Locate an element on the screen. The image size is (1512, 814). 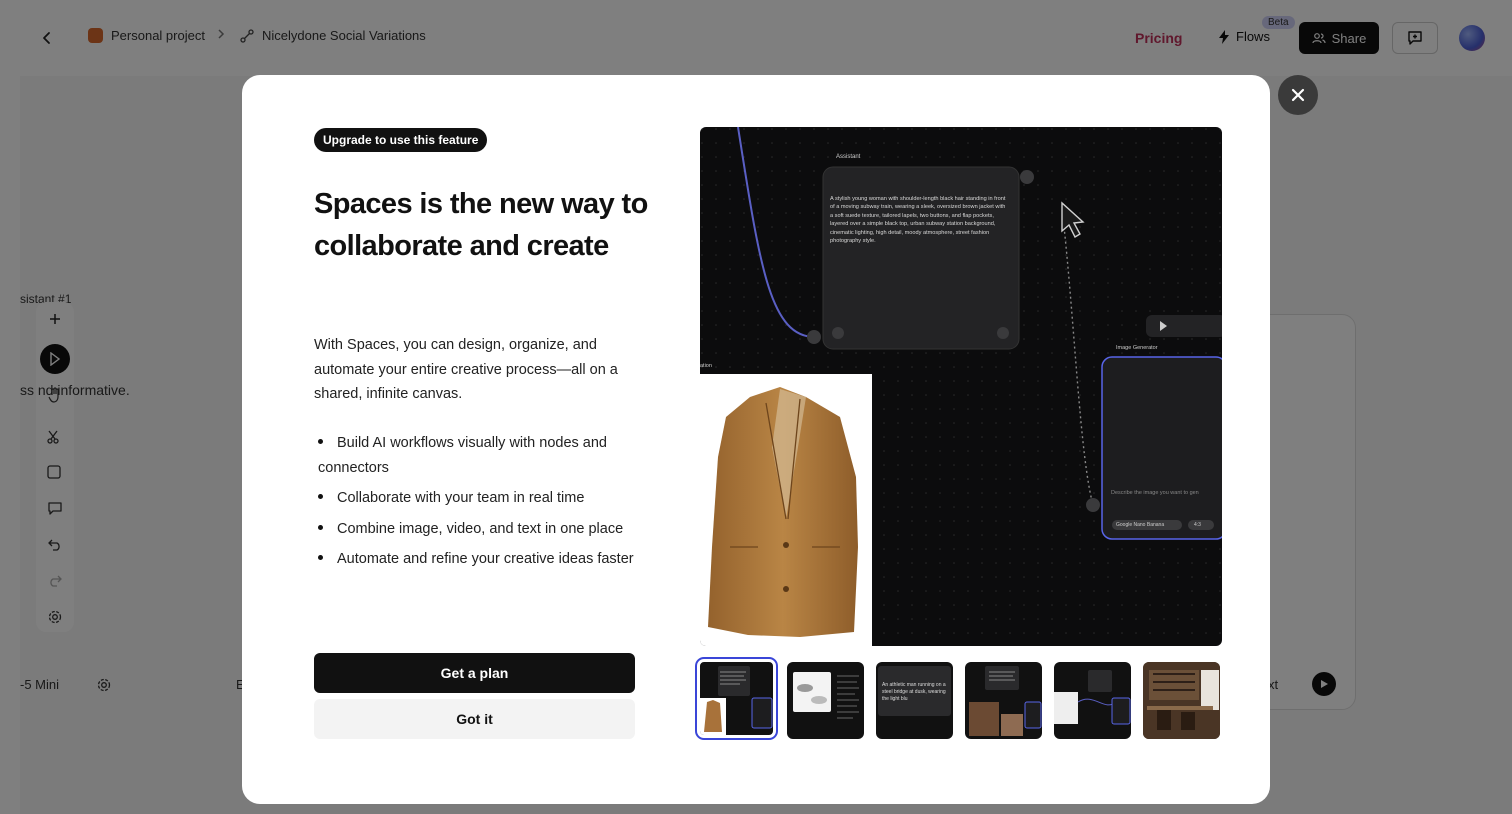
thumbnail-1-graphic is located at coordinates (736, 700).